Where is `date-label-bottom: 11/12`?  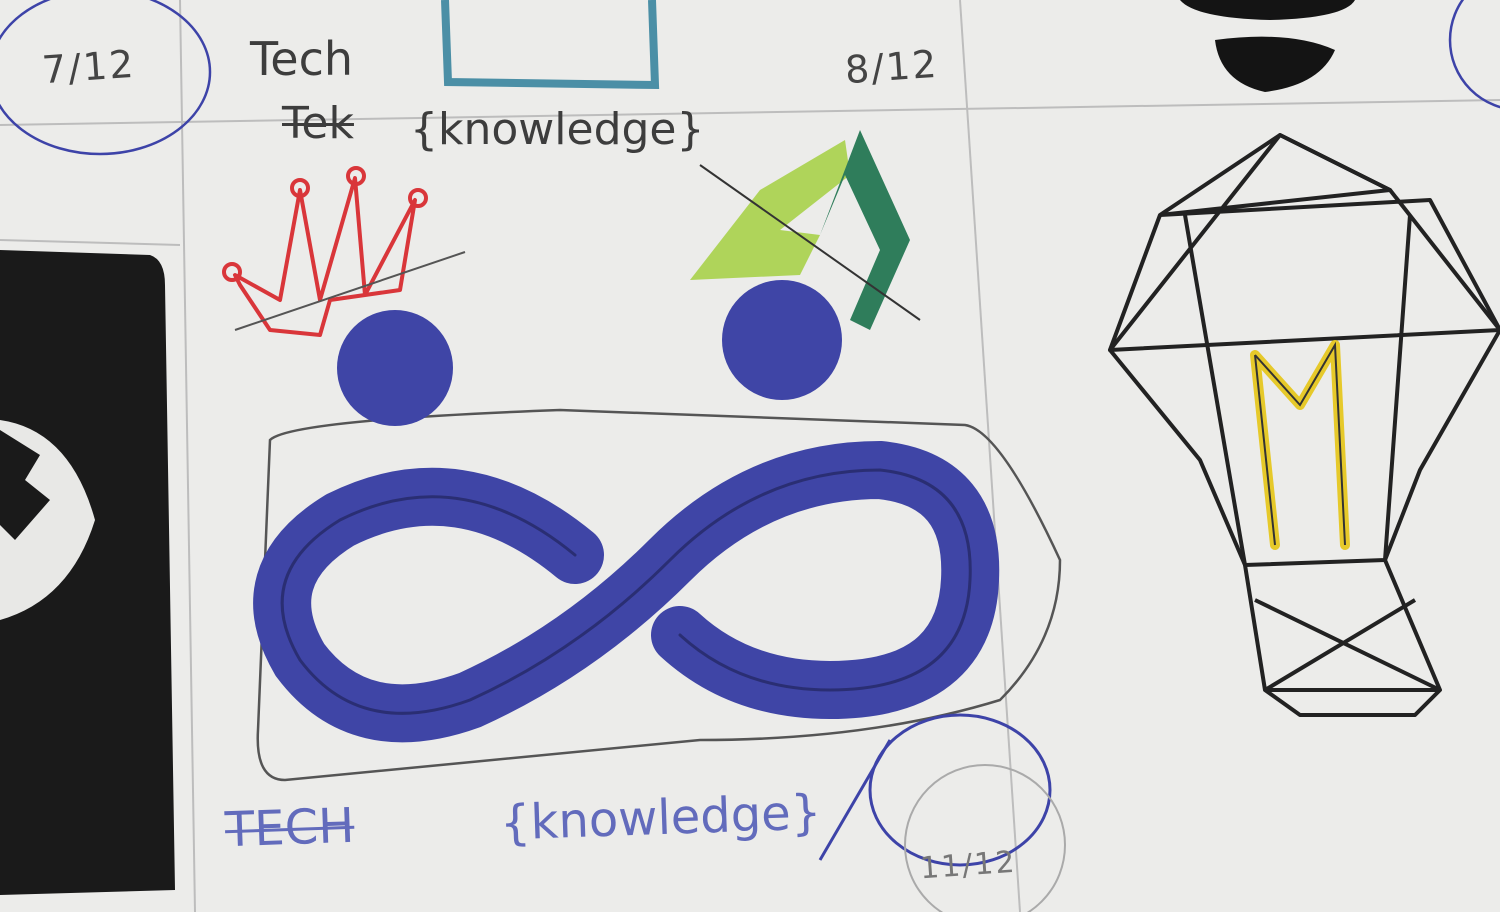
date-label-bottom: 11/12 is located at coordinates (968, 865).